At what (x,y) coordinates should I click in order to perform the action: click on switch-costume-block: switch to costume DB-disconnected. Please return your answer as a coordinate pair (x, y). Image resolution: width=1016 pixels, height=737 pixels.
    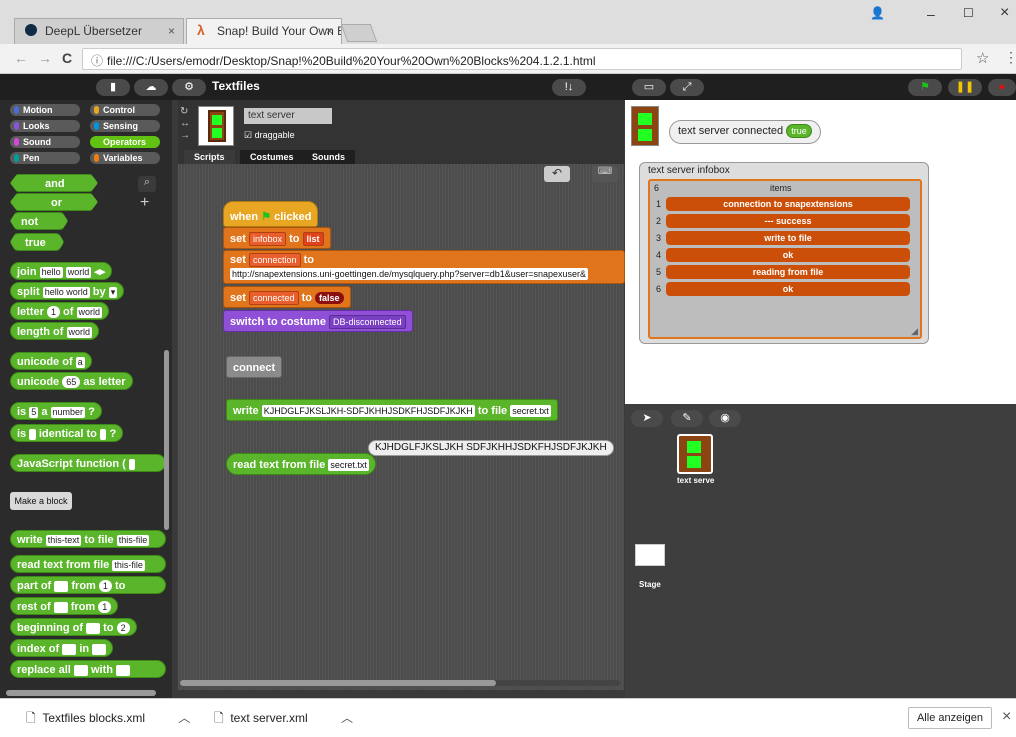
    Looking at the image, I should click on (318, 321).